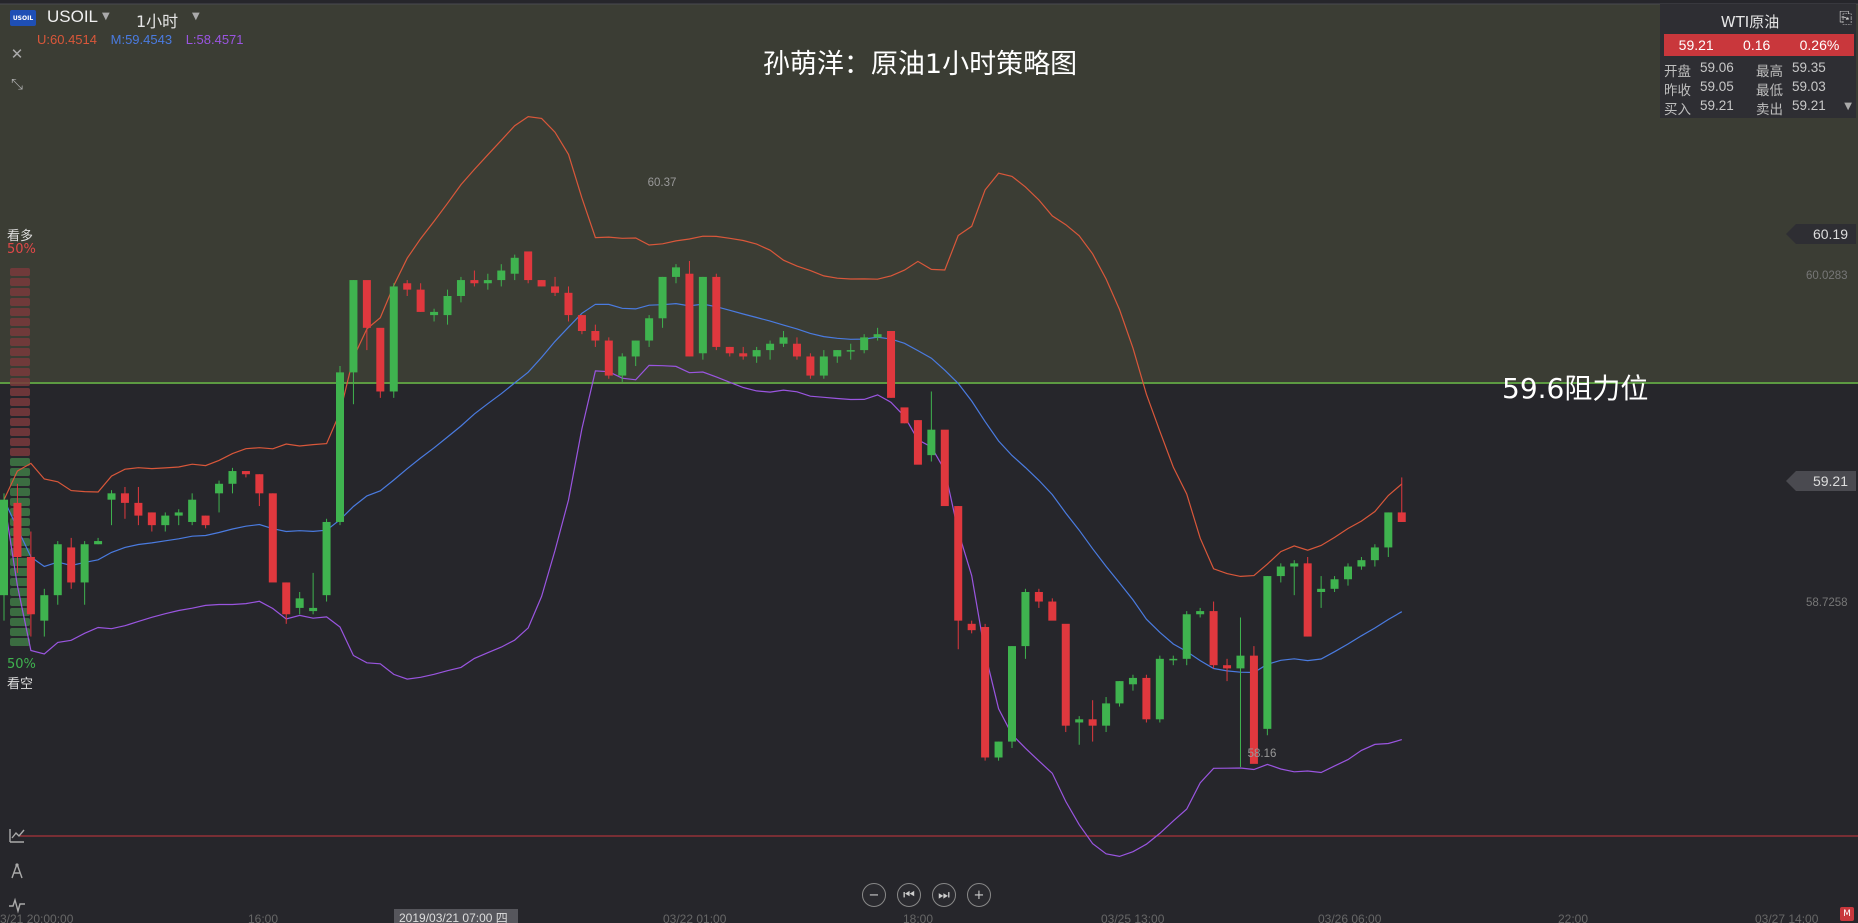  I want to click on high-value: 59.35, so click(1809, 67).